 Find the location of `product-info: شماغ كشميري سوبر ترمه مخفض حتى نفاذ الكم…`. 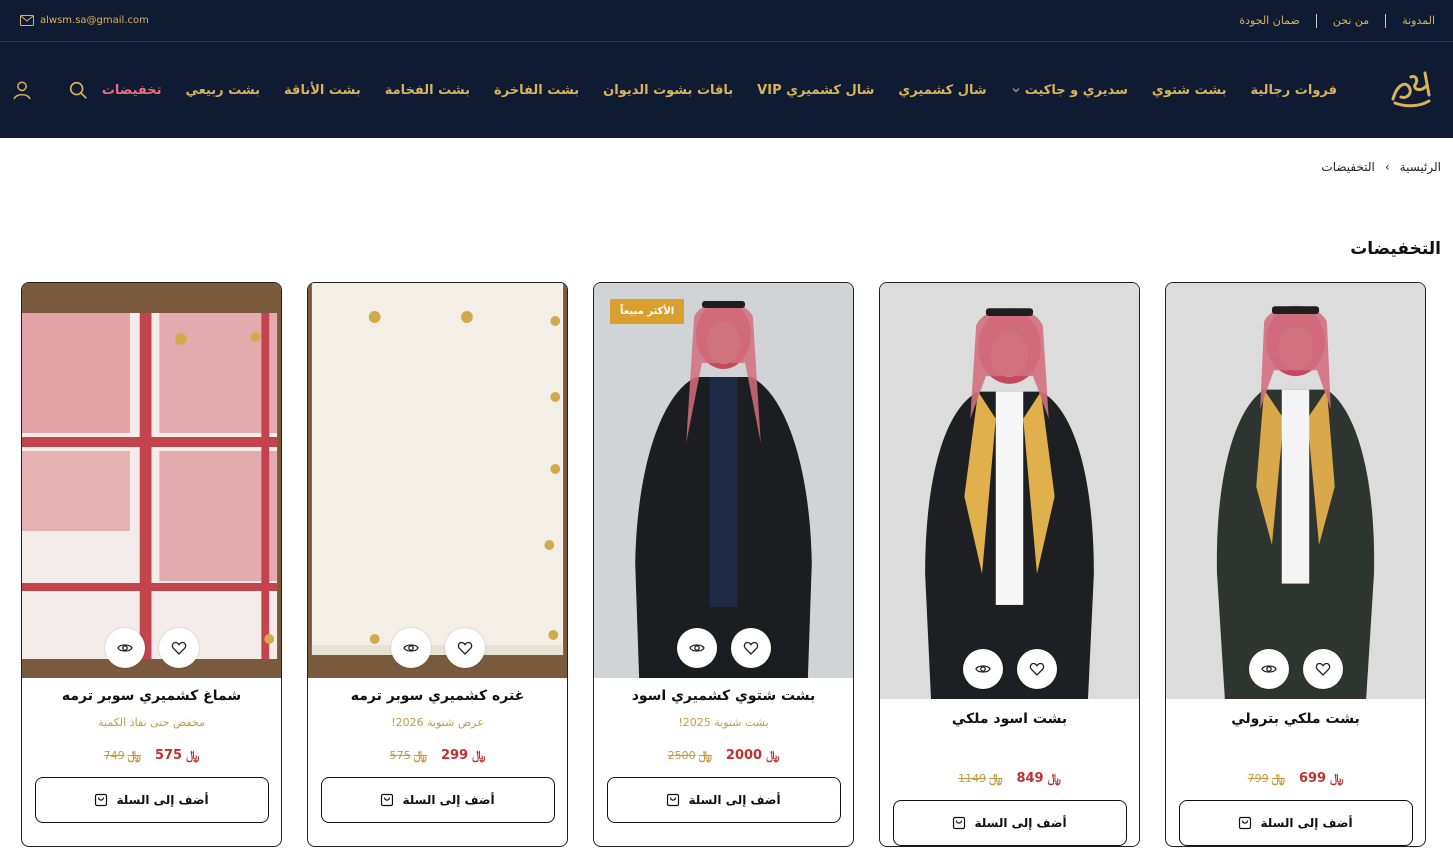

product-info: شماغ كشميري سوبر ترمه مخفض حتى نفاذ الكم… is located at coordinates (151, 762).